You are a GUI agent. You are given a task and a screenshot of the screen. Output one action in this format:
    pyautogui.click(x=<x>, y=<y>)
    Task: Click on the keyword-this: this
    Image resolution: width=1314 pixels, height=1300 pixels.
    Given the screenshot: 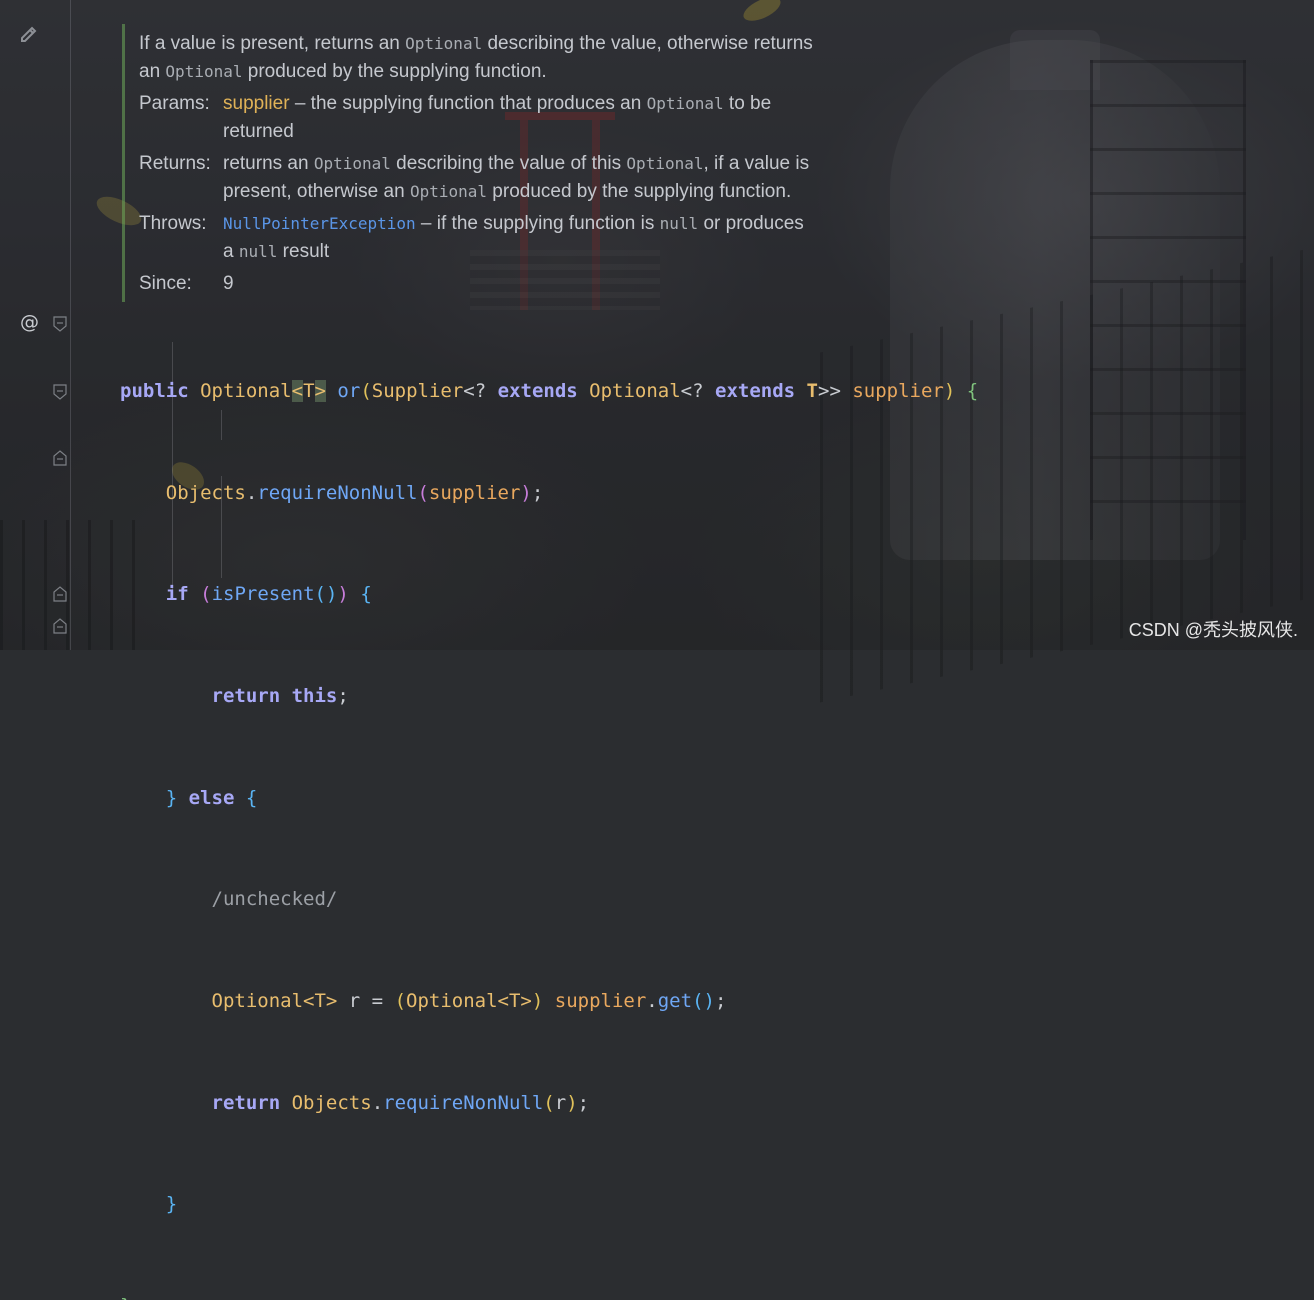 What is the action you would take?
    pyautogui.click(x=314, y=695)
    